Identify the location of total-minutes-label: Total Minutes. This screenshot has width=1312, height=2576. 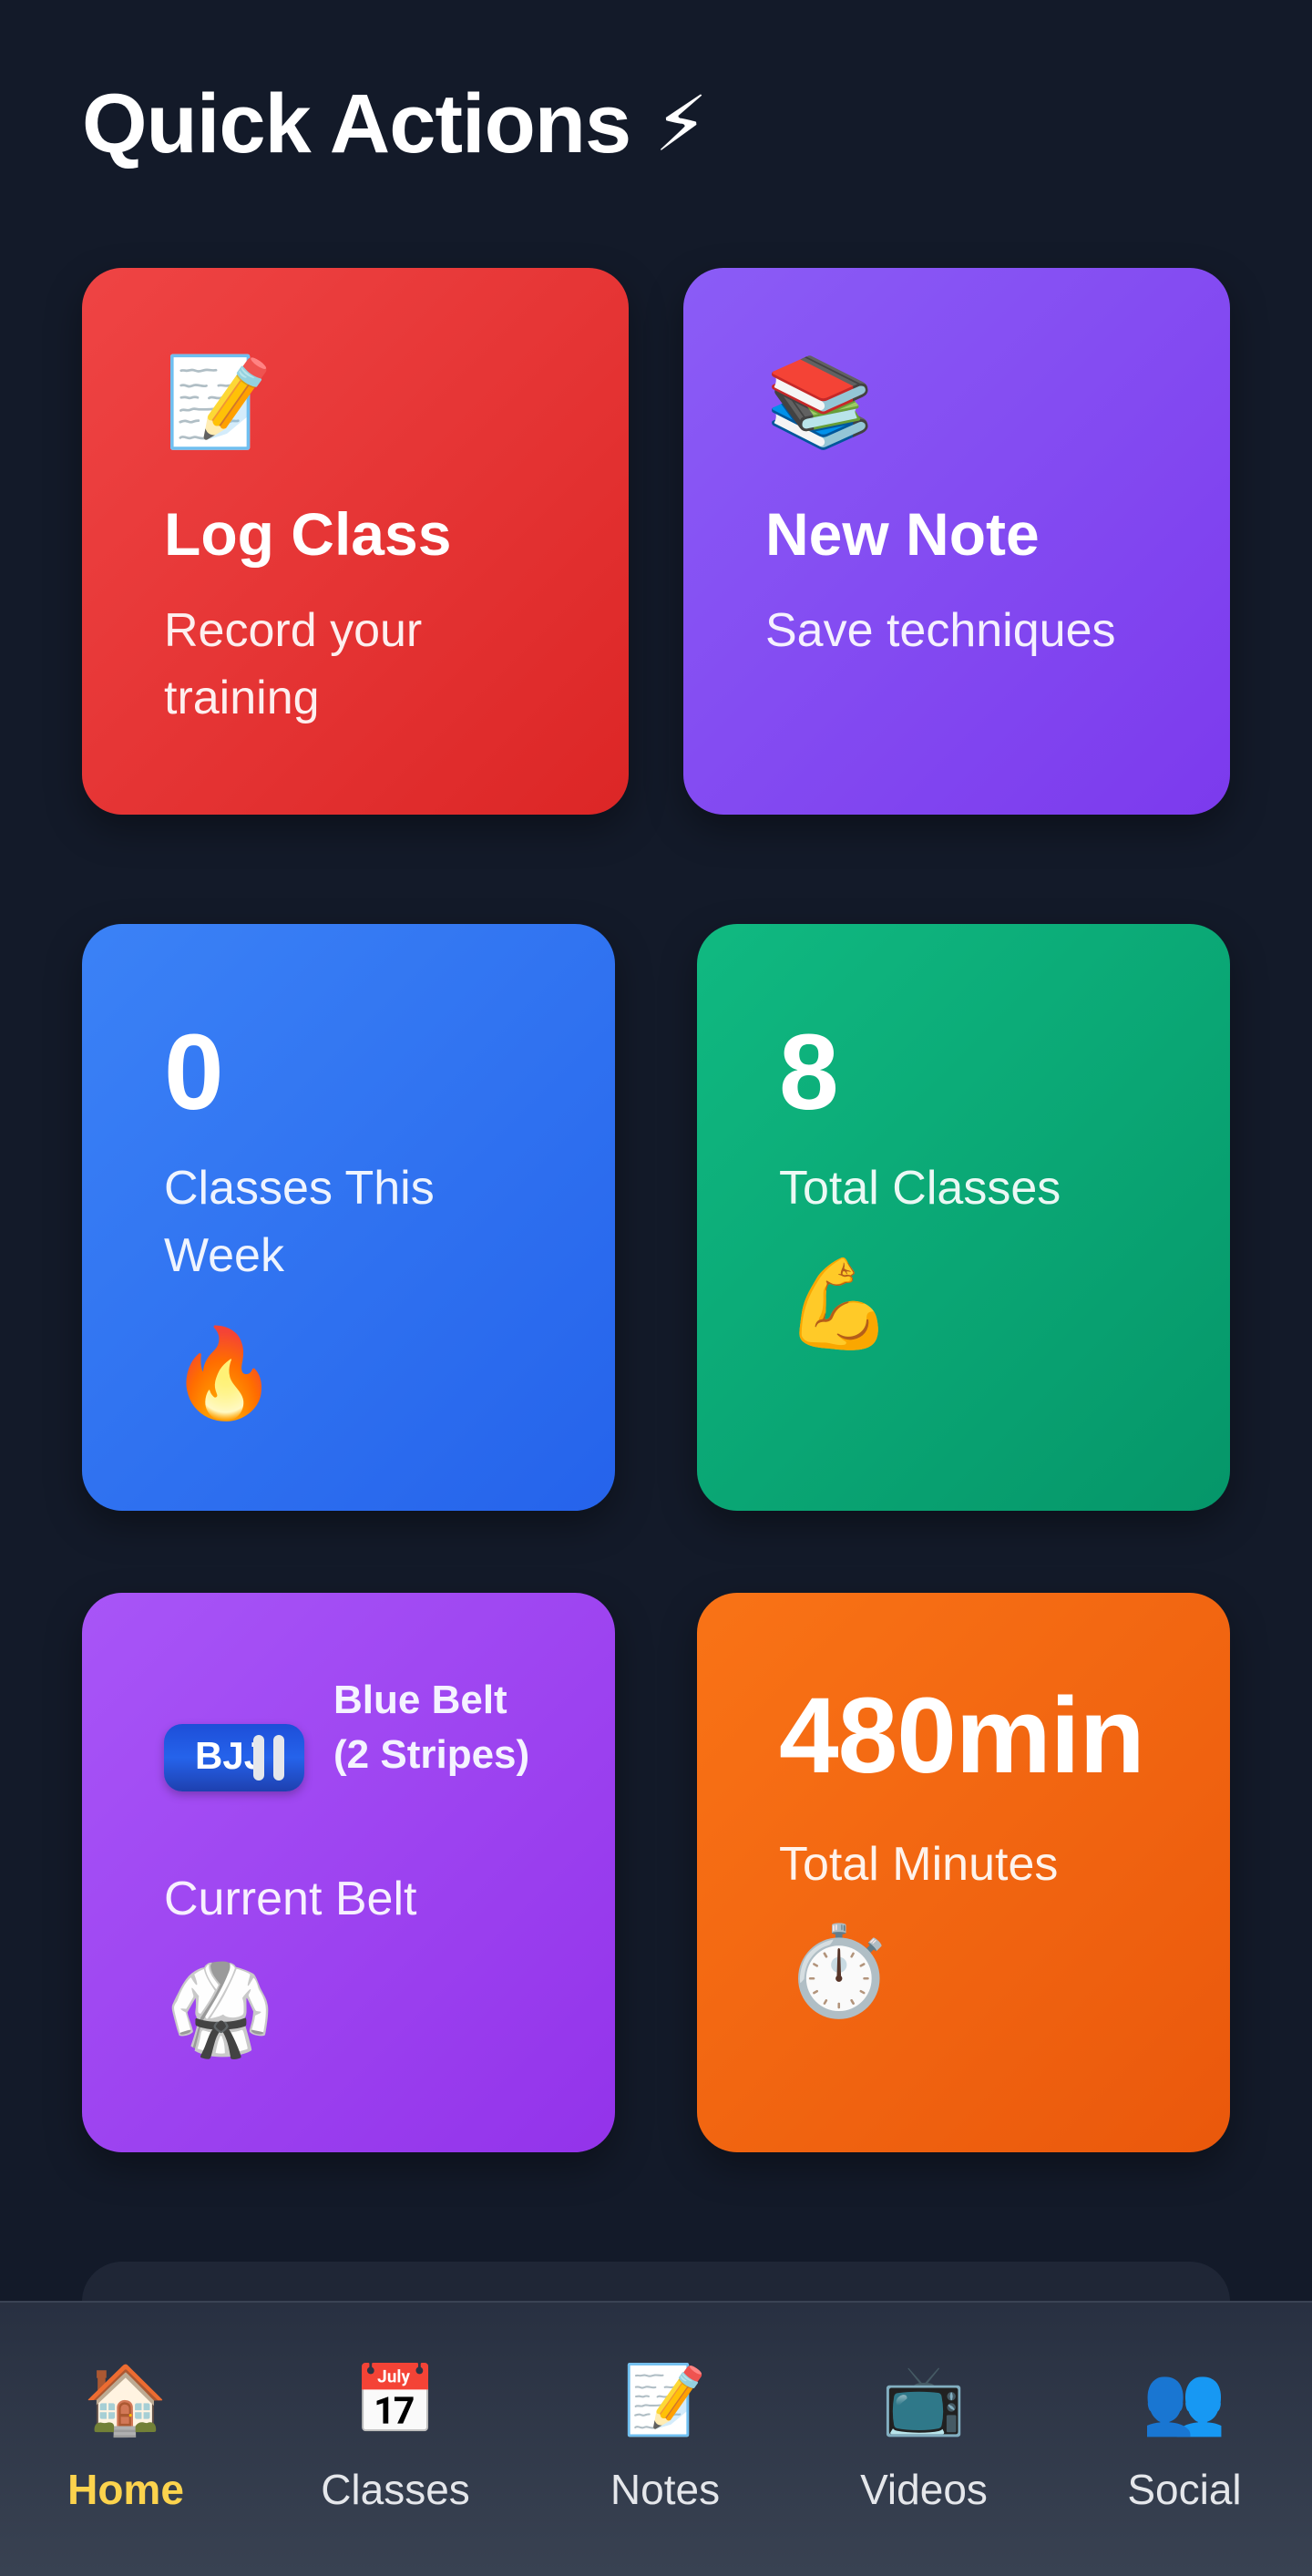
(919, 1864).